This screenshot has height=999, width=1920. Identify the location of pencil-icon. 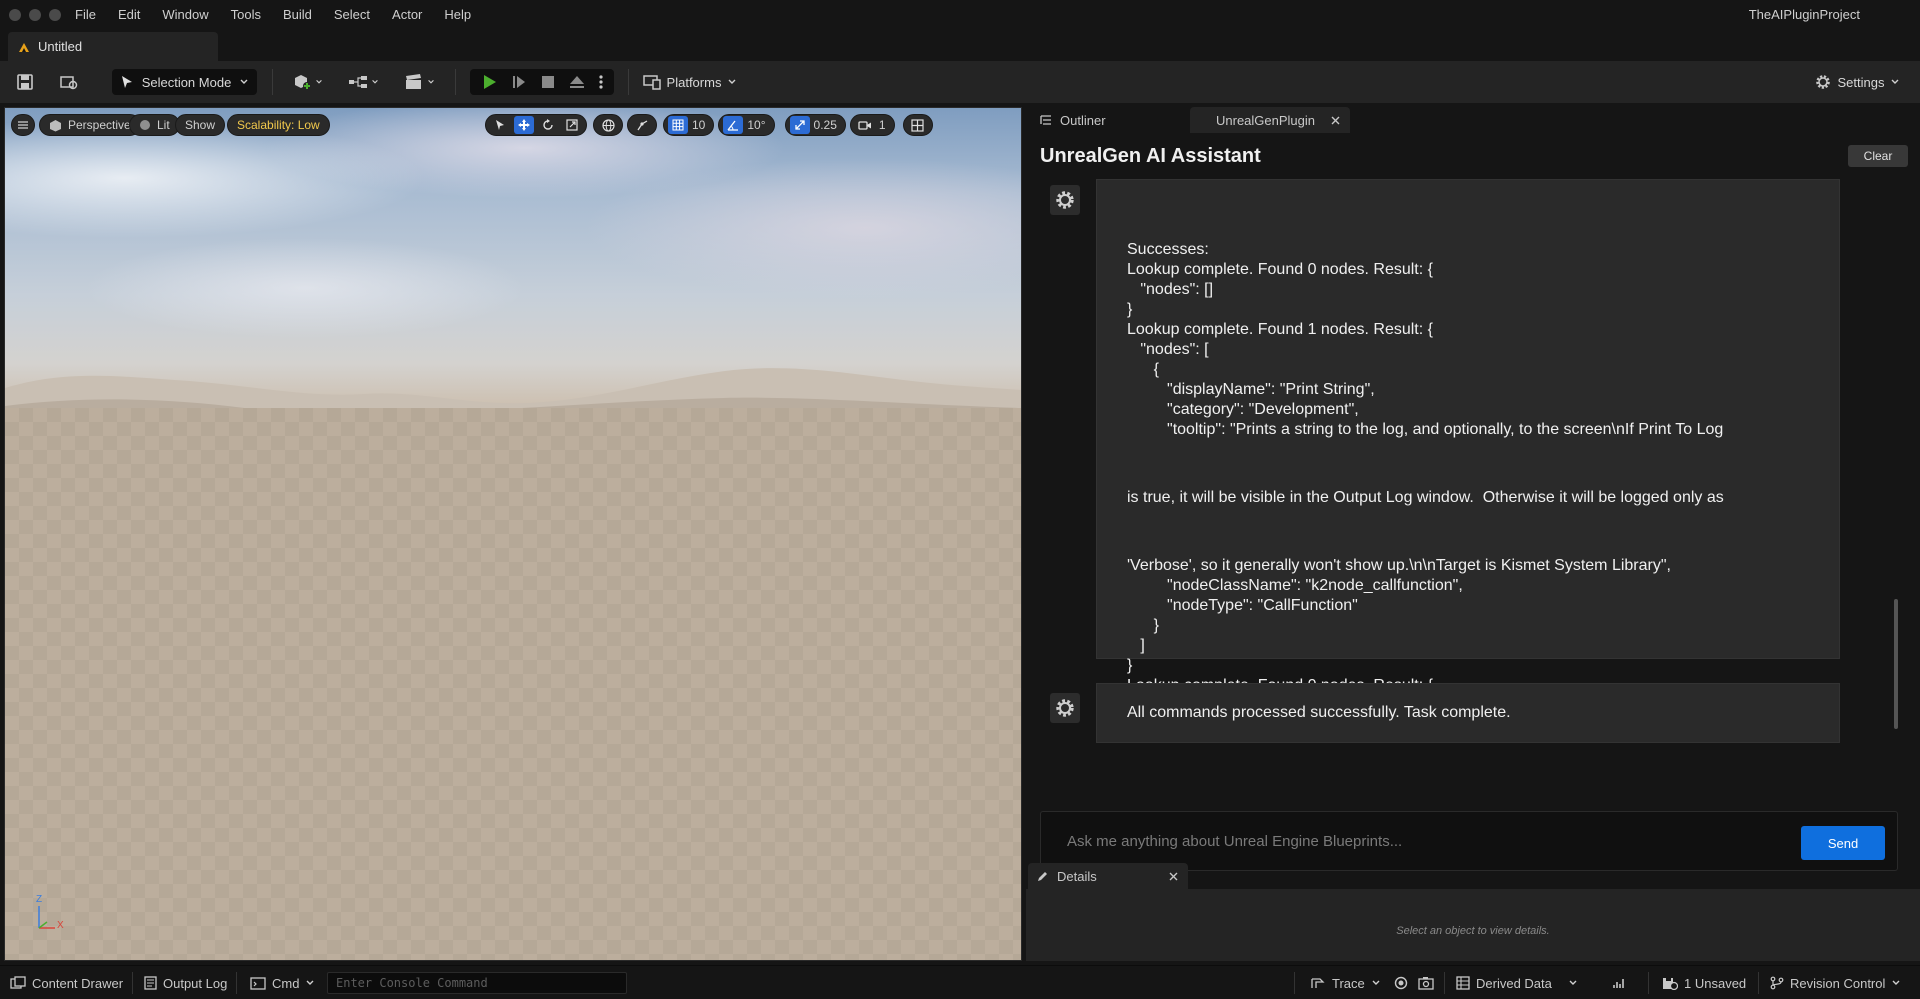
(1042, 876).